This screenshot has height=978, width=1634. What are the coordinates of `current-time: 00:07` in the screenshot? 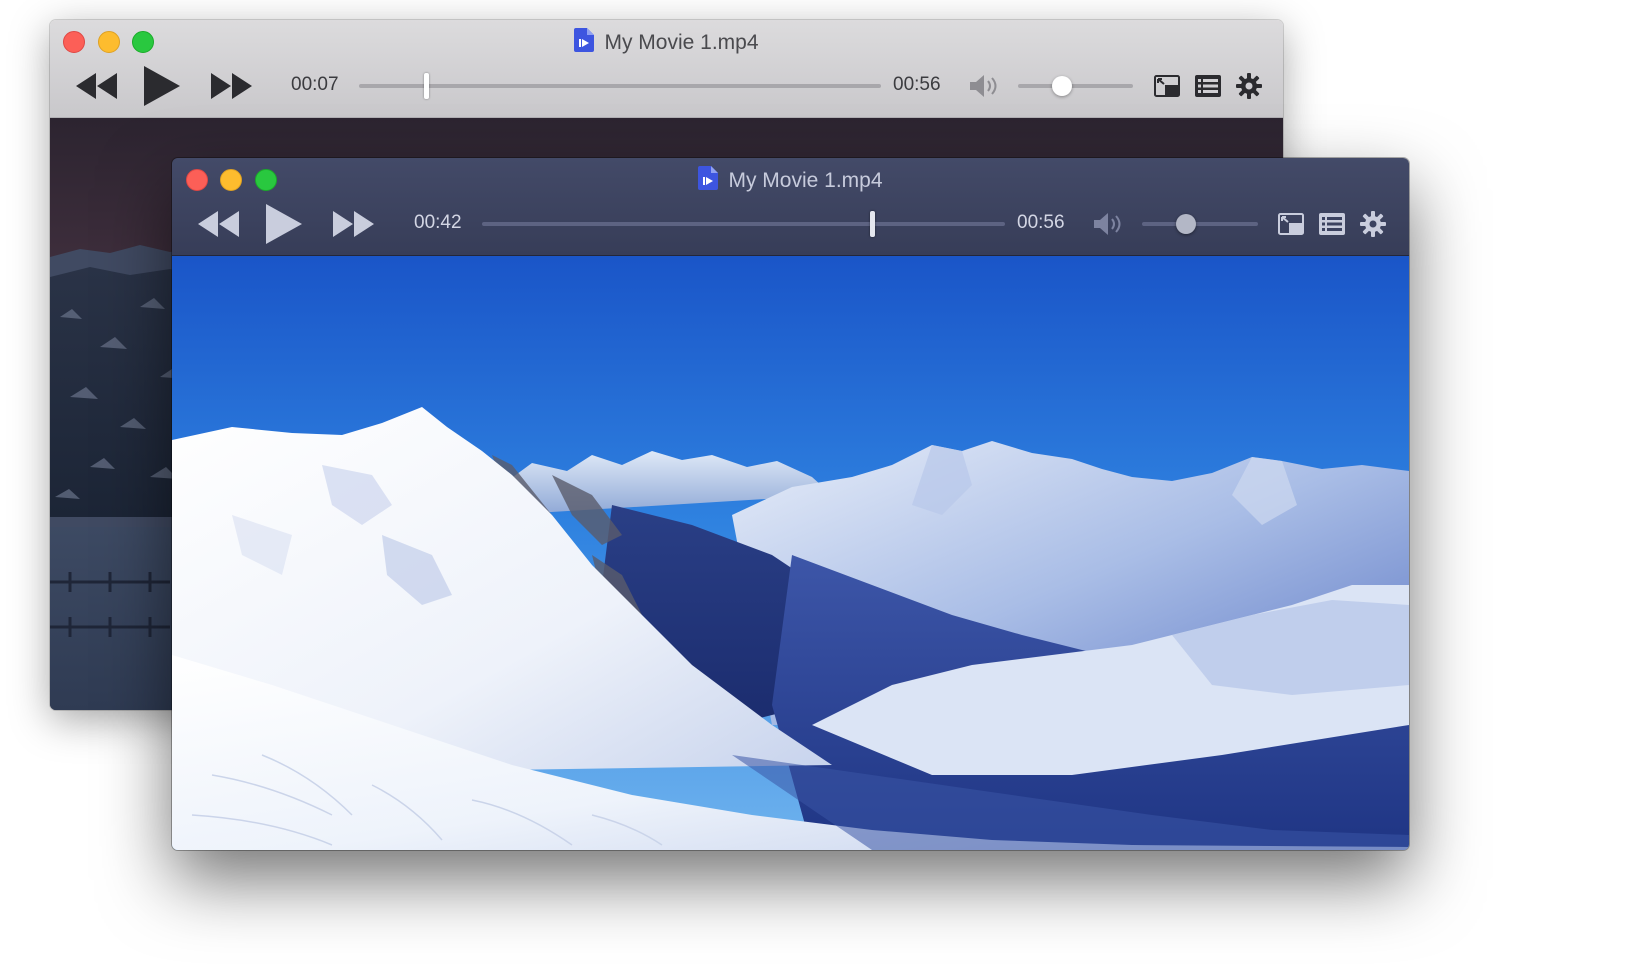 It's located at (315, 84).